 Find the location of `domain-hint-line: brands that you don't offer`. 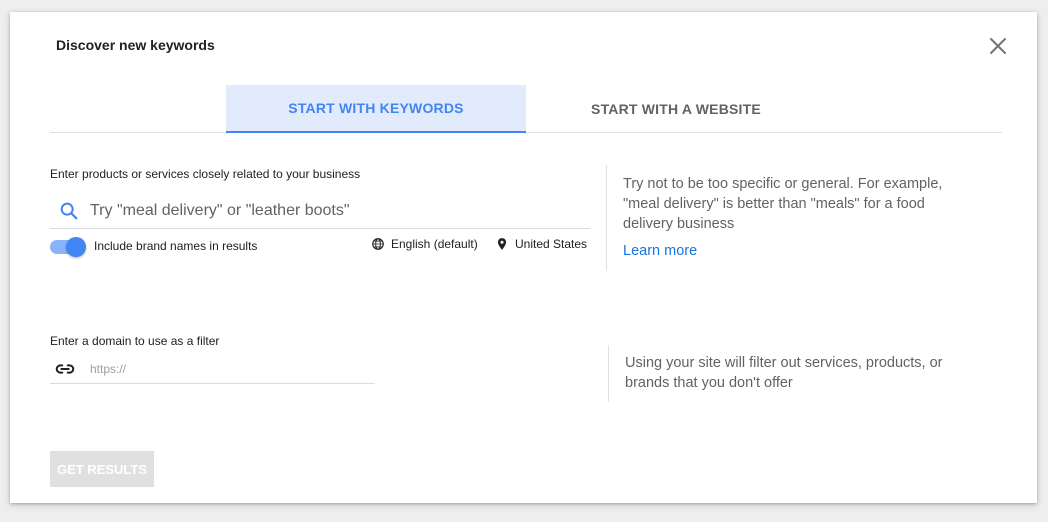

domain-hint-line: brands that you don't offer is located at coordinates (709, 383).